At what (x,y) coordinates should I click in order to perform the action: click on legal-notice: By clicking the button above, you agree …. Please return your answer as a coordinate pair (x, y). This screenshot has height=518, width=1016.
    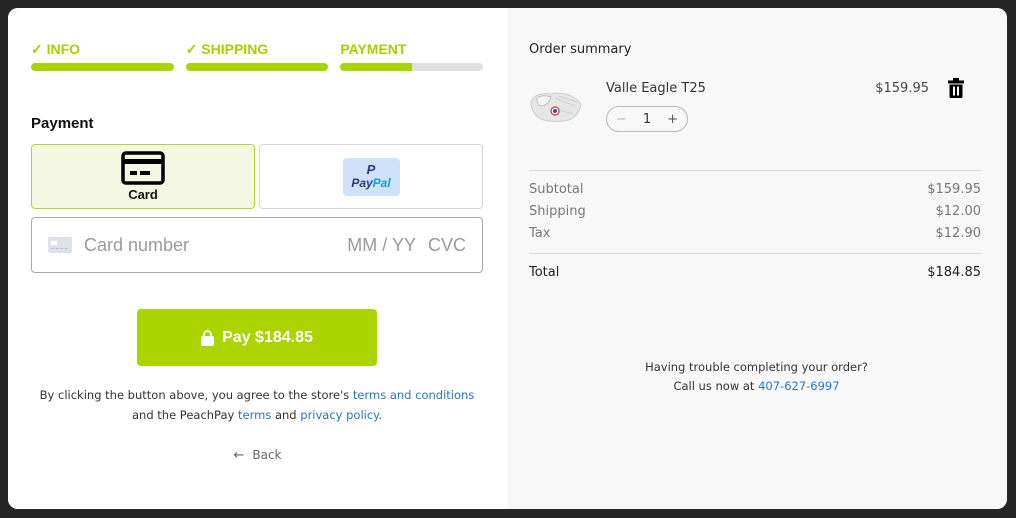
    Looking at the image, I should click on (257, 405).